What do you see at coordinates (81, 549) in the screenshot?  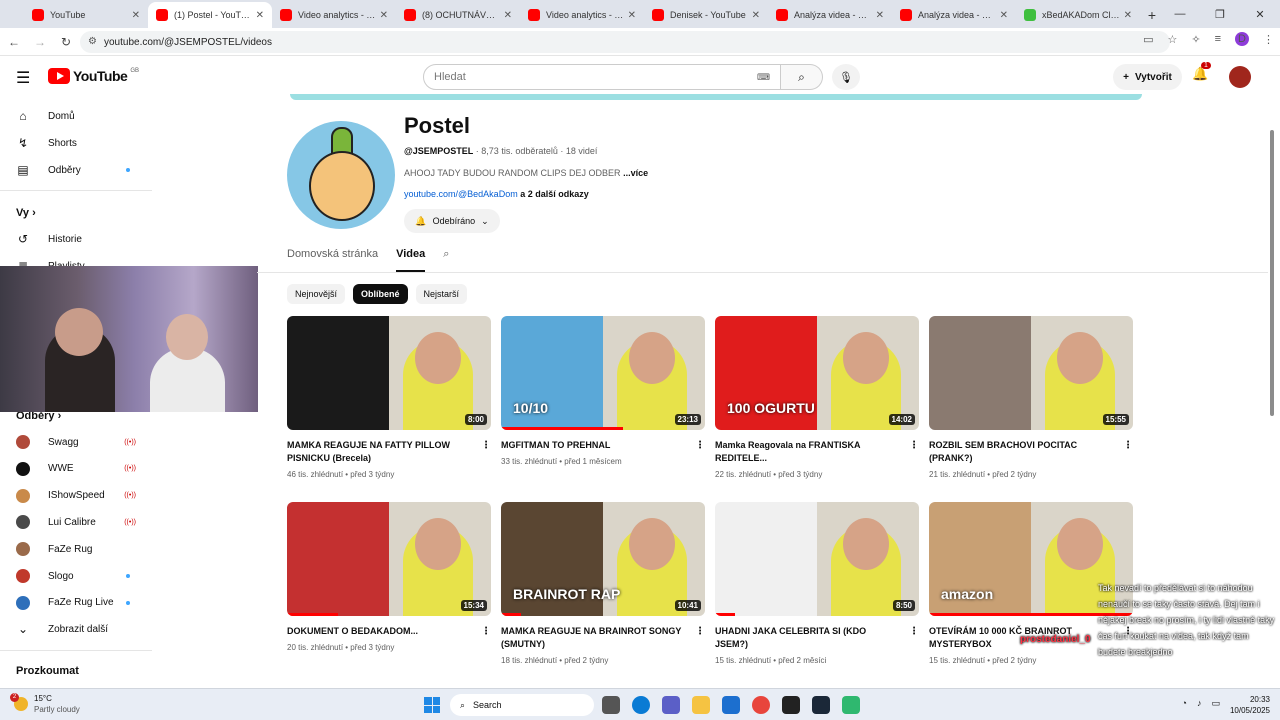 I see `sidebar-item: FaZe Rug` at bounding box center [81, 549].